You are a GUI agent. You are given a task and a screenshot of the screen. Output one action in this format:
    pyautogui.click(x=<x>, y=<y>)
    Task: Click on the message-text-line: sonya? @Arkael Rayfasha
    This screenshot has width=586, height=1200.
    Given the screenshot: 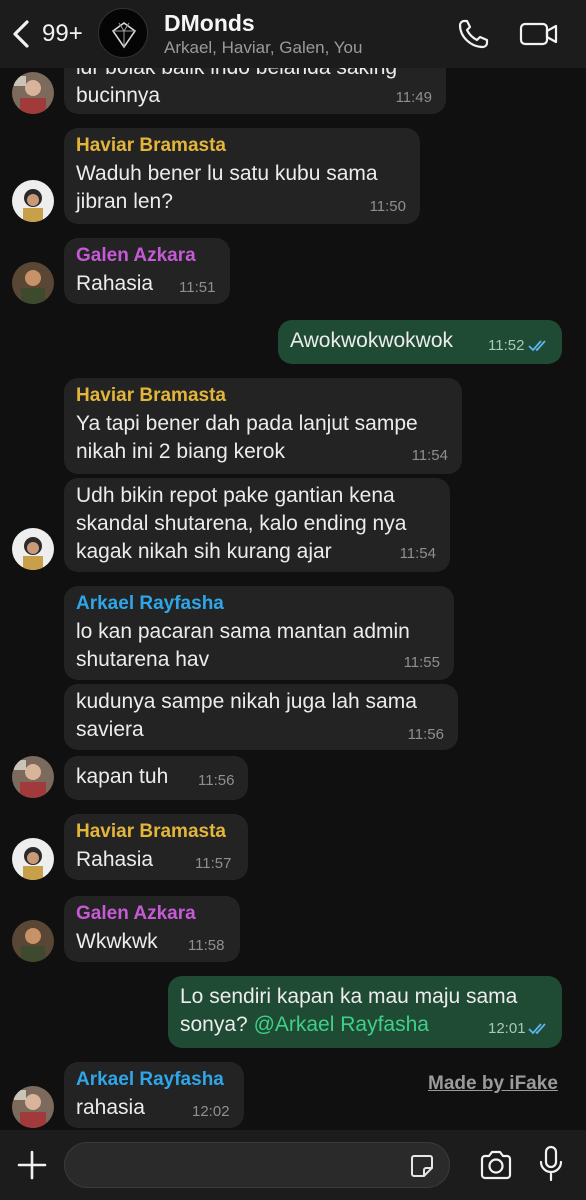 What is the action you would take?
    pyautogui.click(x=304, y=1025)
    